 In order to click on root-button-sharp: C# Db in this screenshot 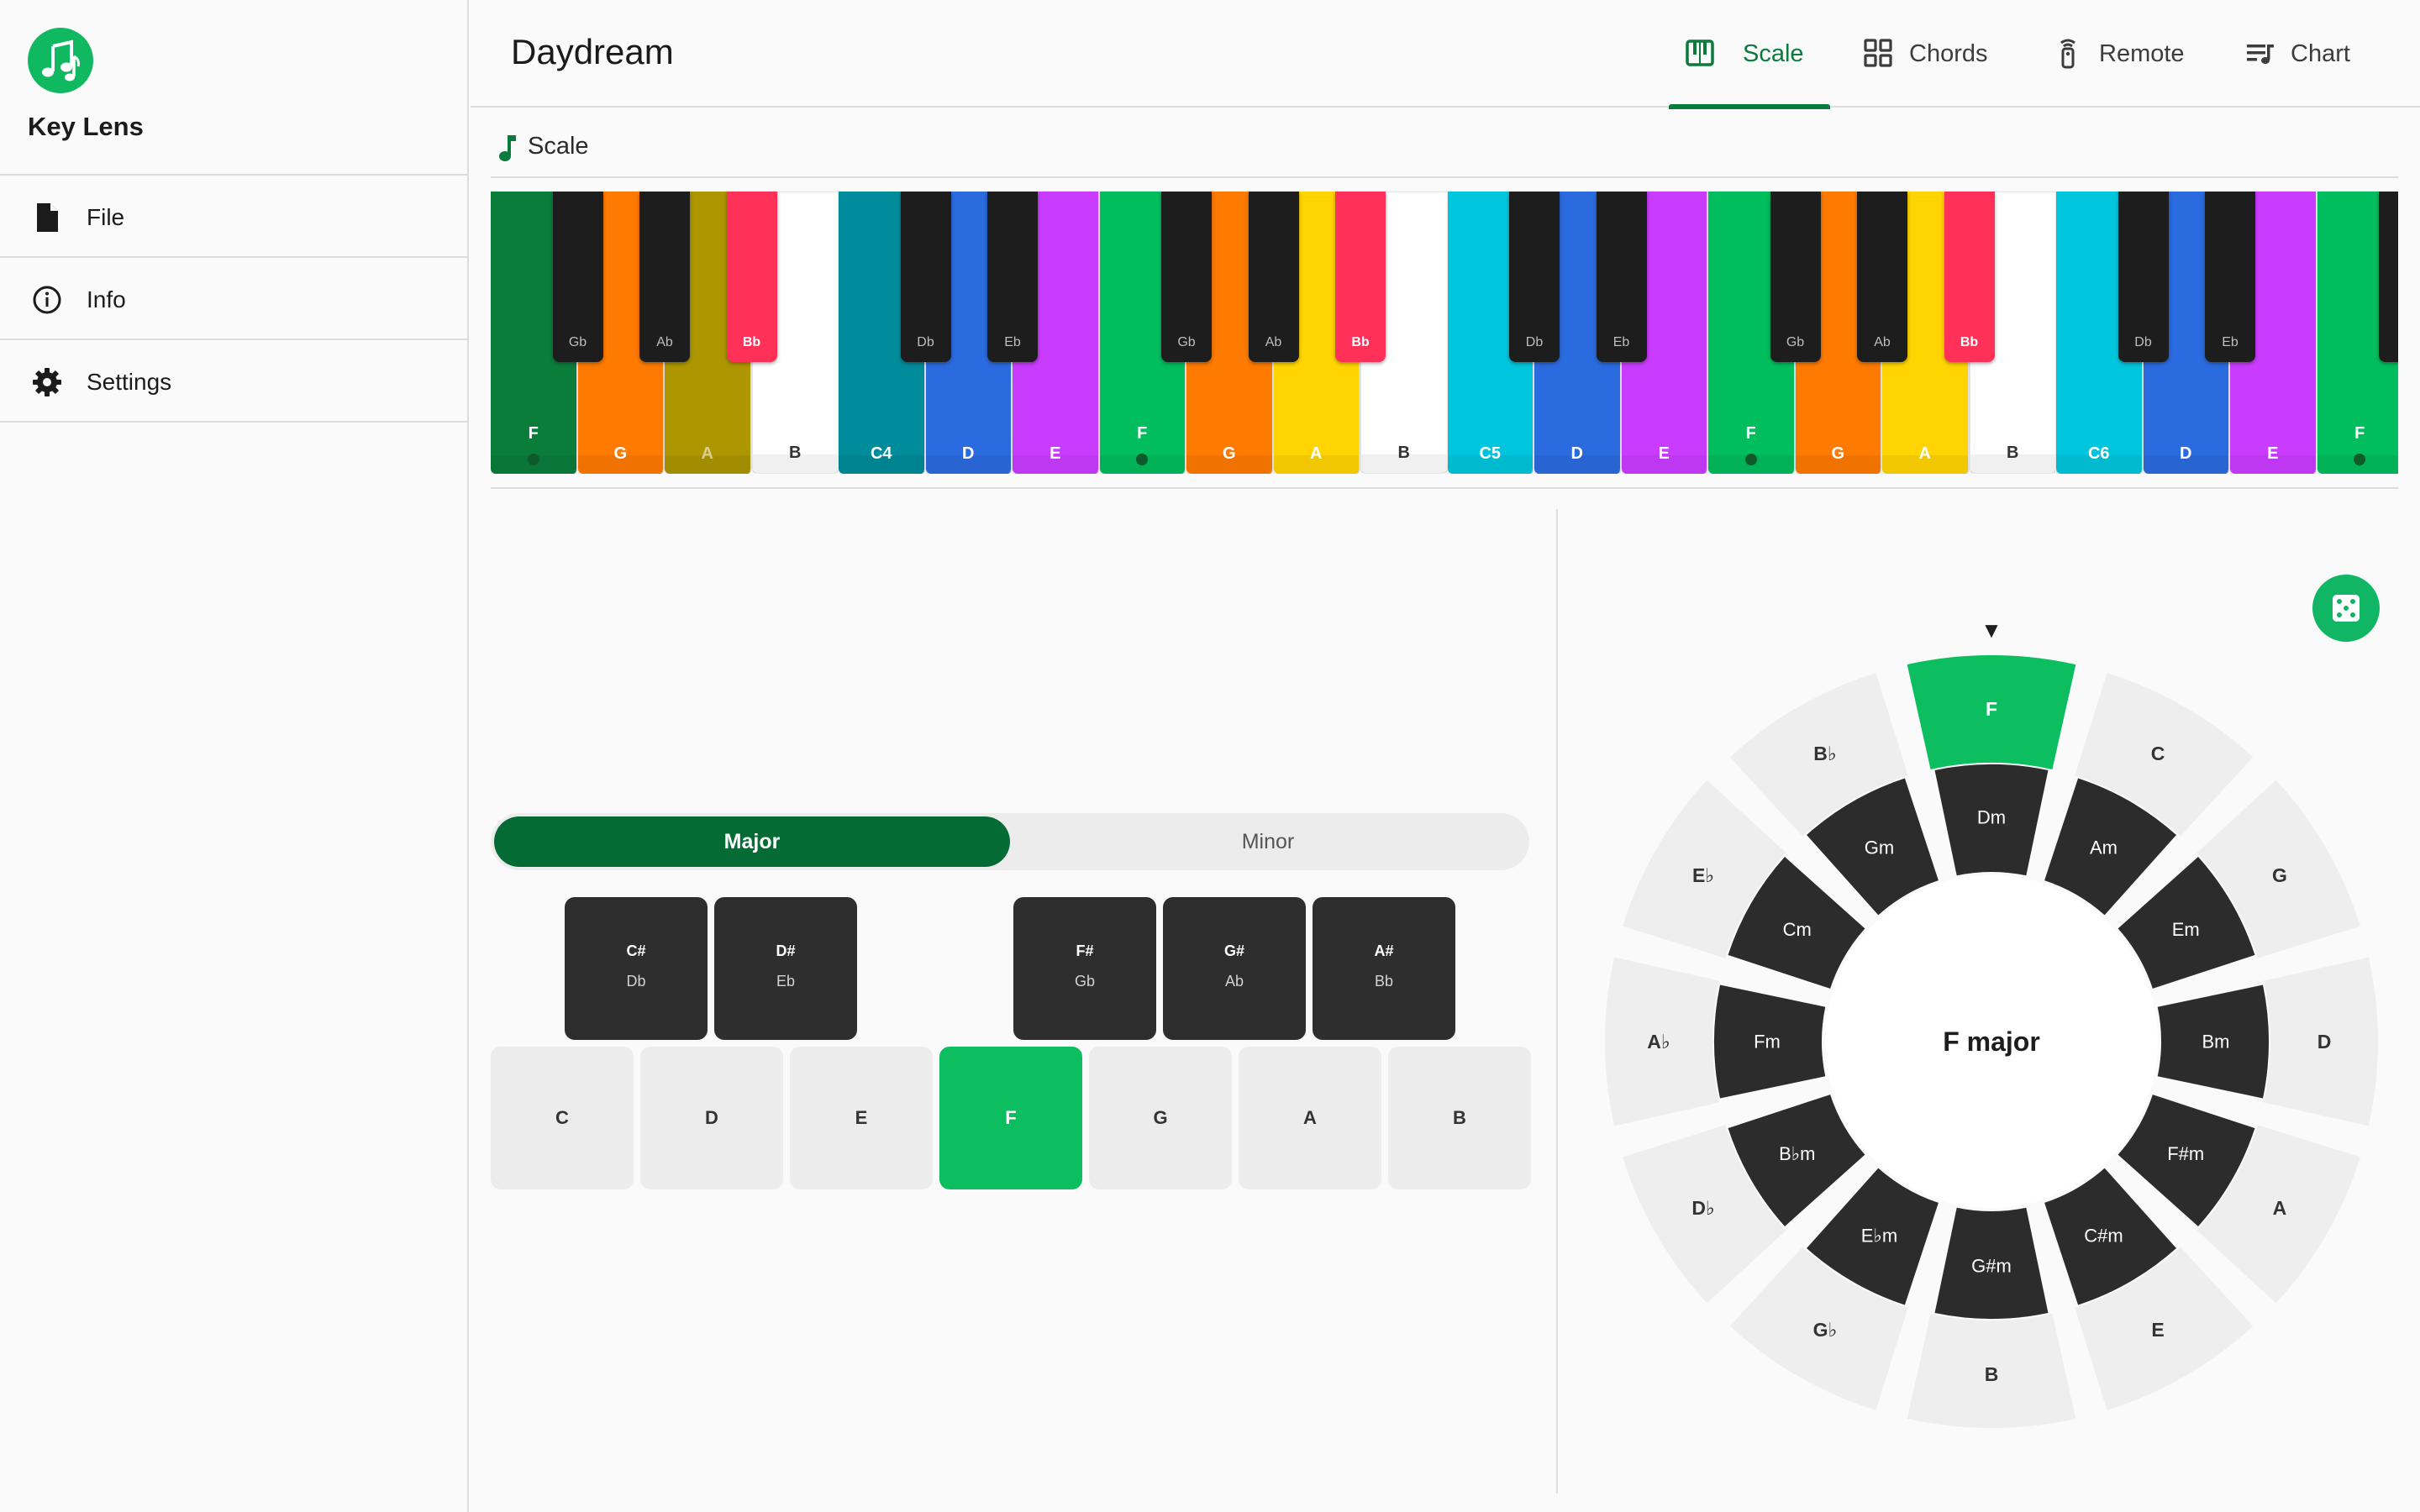, I will do `click(636, 968)`.